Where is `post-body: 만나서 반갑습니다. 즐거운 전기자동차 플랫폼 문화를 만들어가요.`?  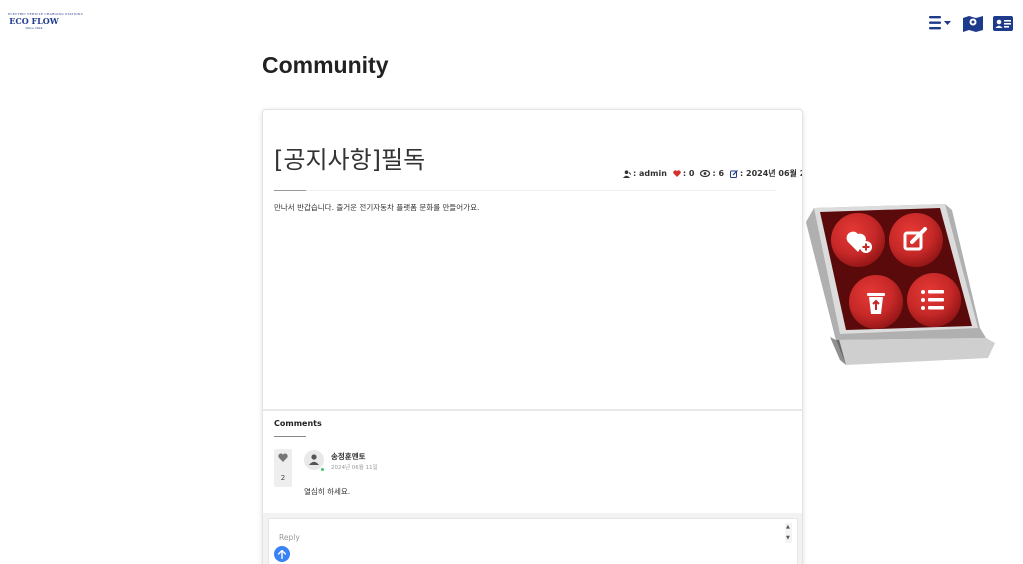
post-body: 만나서 반갑습니다. 즐거운 전기자동차 플랫폼 문화를 만들어가요. is located at coordinates (377, 207).